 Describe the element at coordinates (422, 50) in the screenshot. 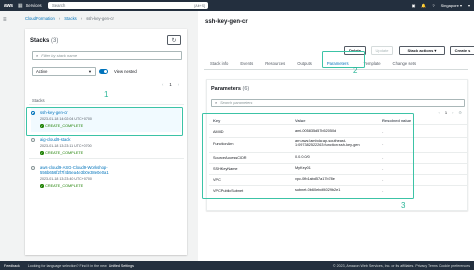

I see `stack-actions-button: Stack actions ▾` at that location.